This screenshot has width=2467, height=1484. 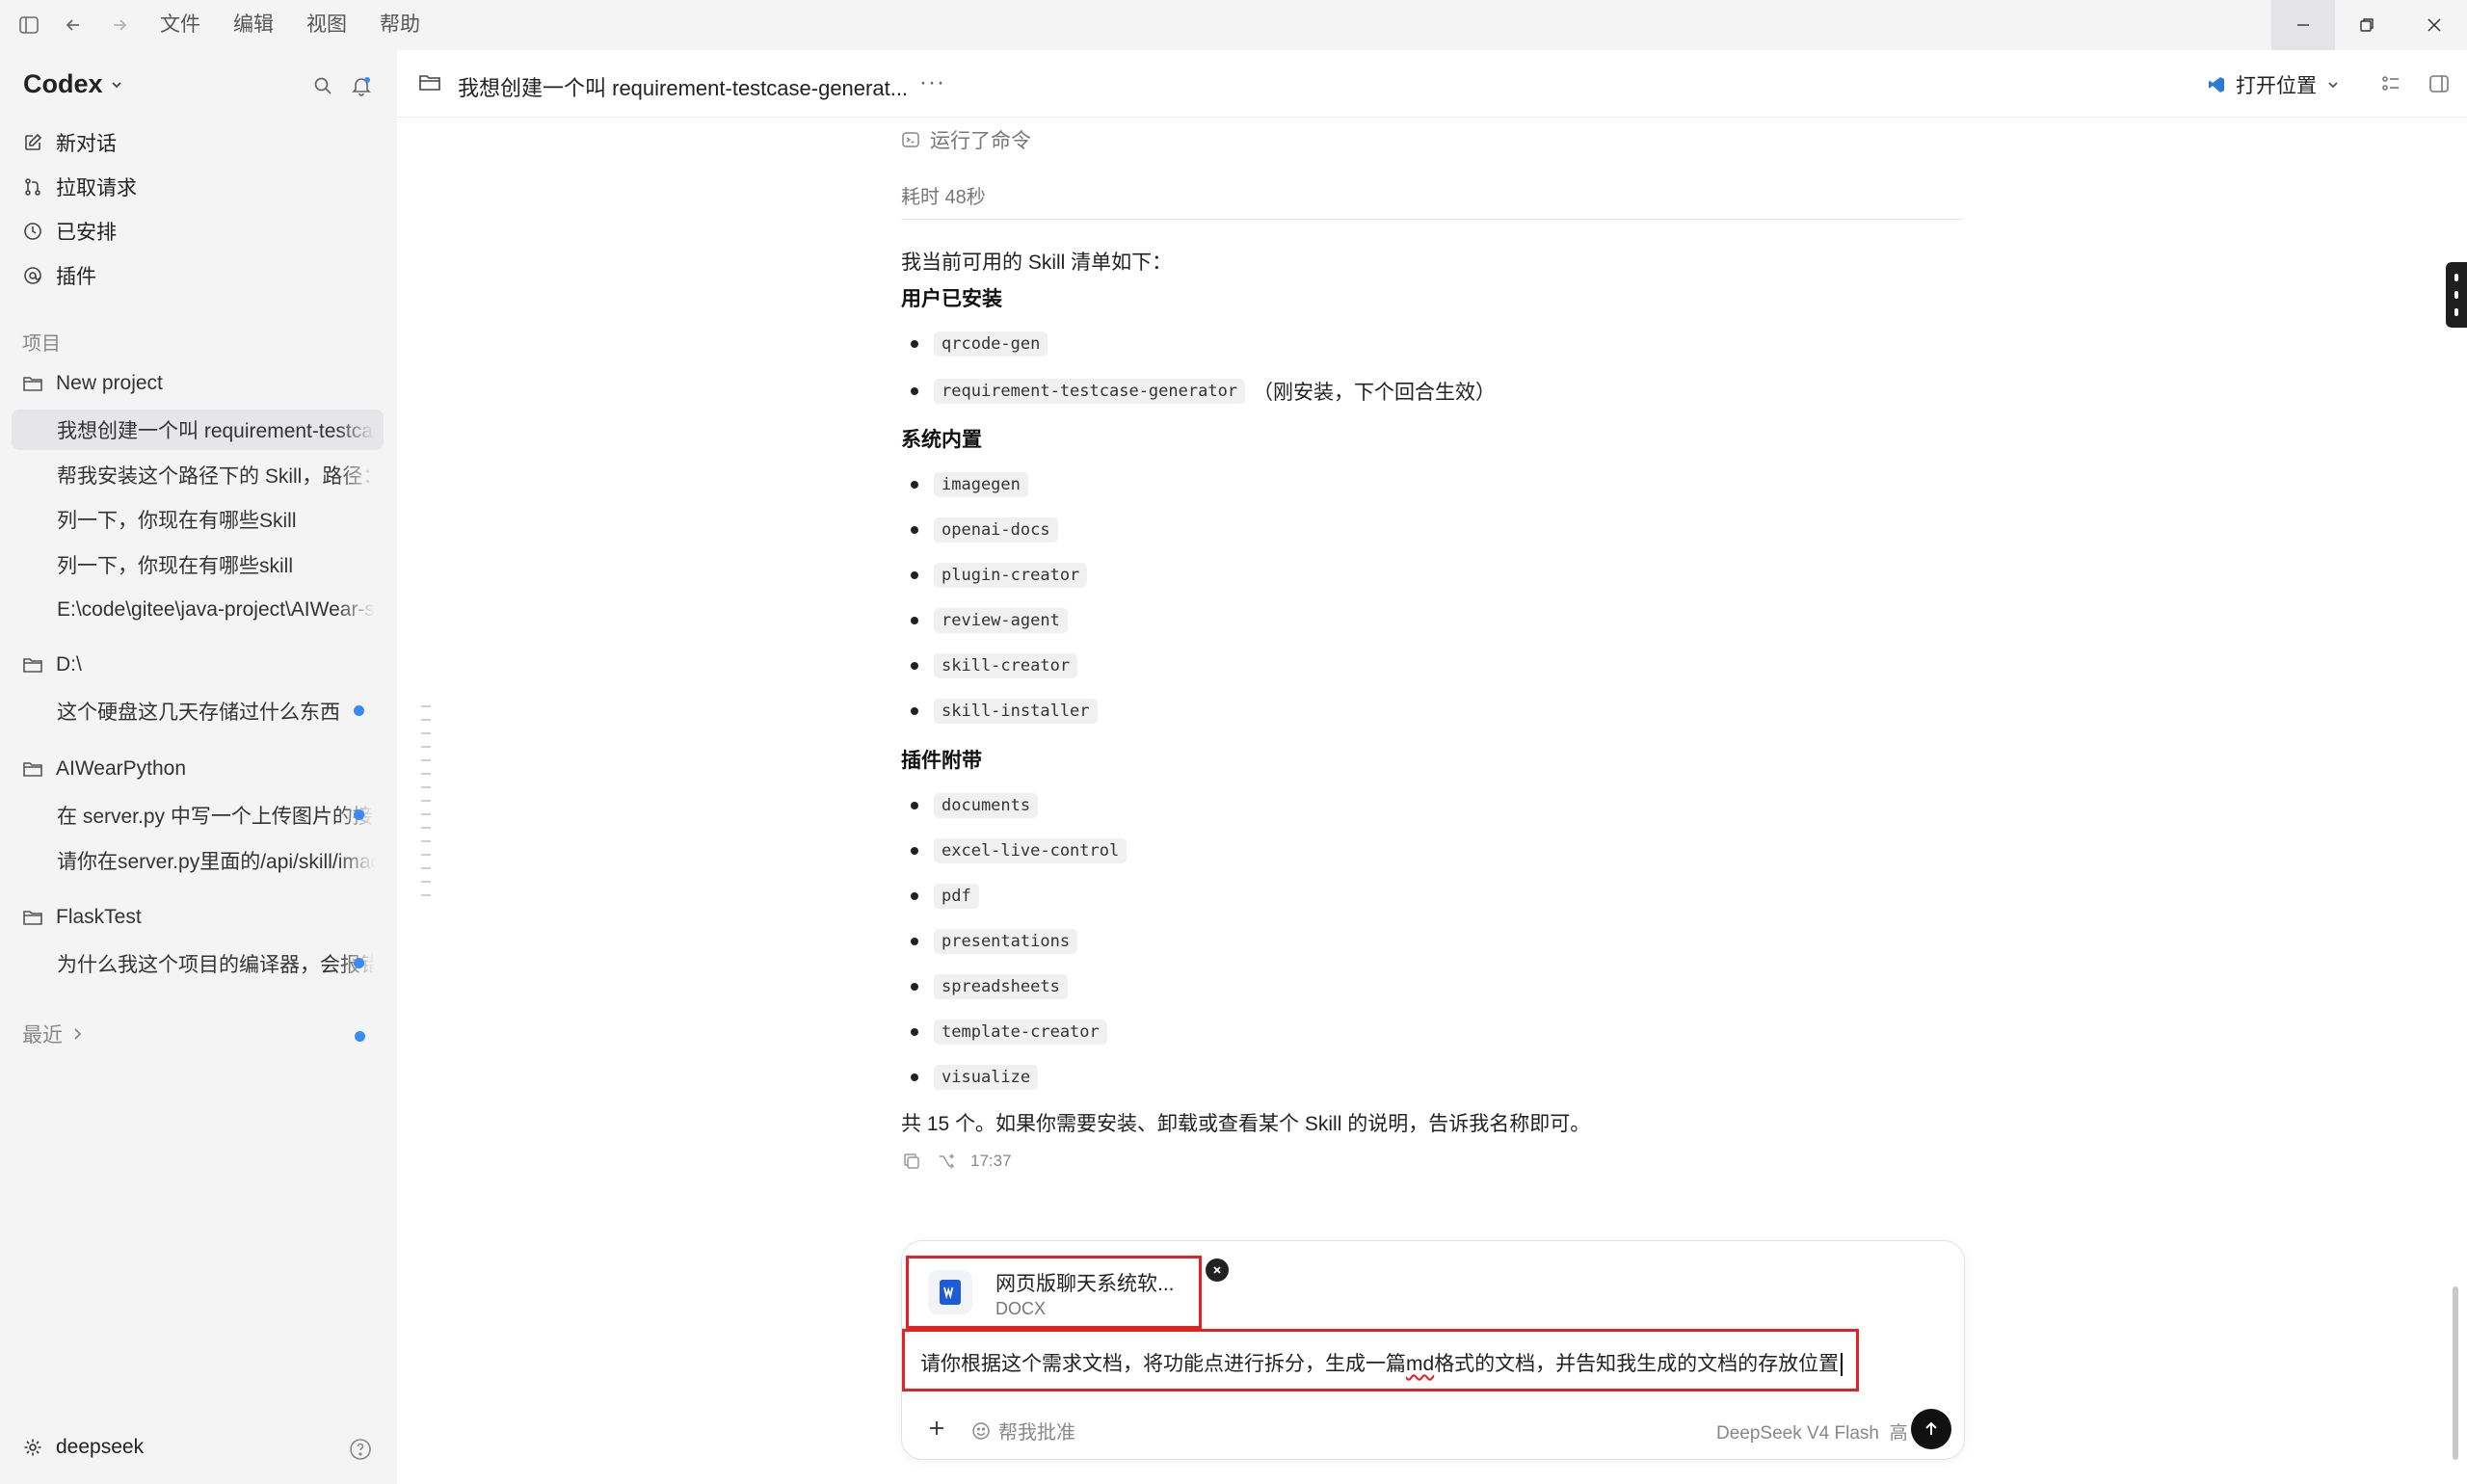 I want to click on panel-toggle-icon, so click(x=2441, y=85).